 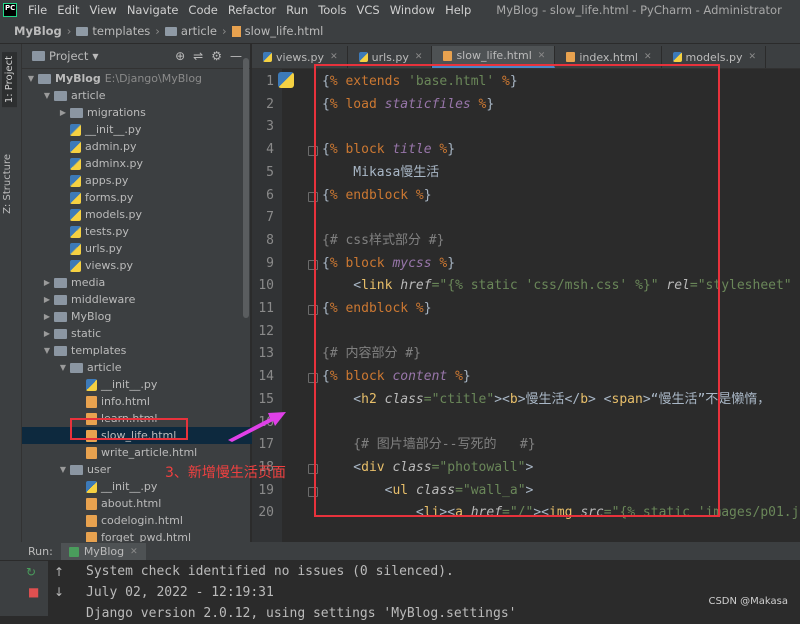 What do you see at coordinates (270, 81) in the screenshot?
I see `line-number: 1` at bounding box center [270, 81].